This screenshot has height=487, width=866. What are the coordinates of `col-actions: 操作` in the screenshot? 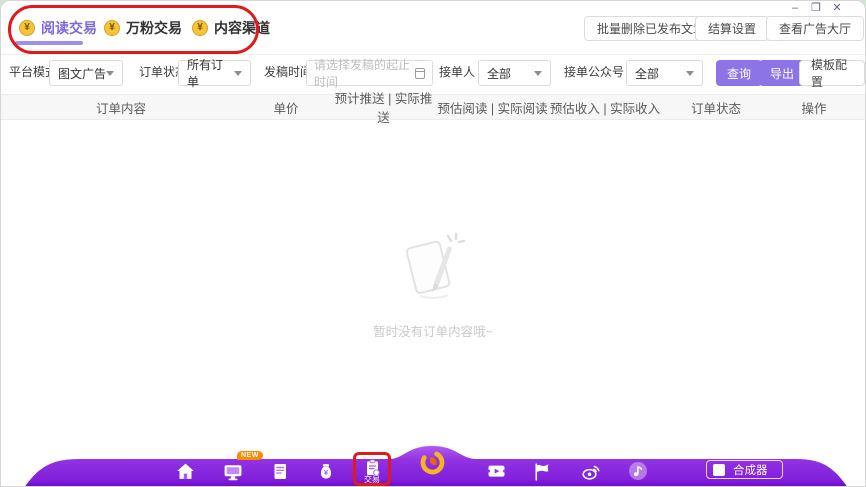 It's located at (814, 108).